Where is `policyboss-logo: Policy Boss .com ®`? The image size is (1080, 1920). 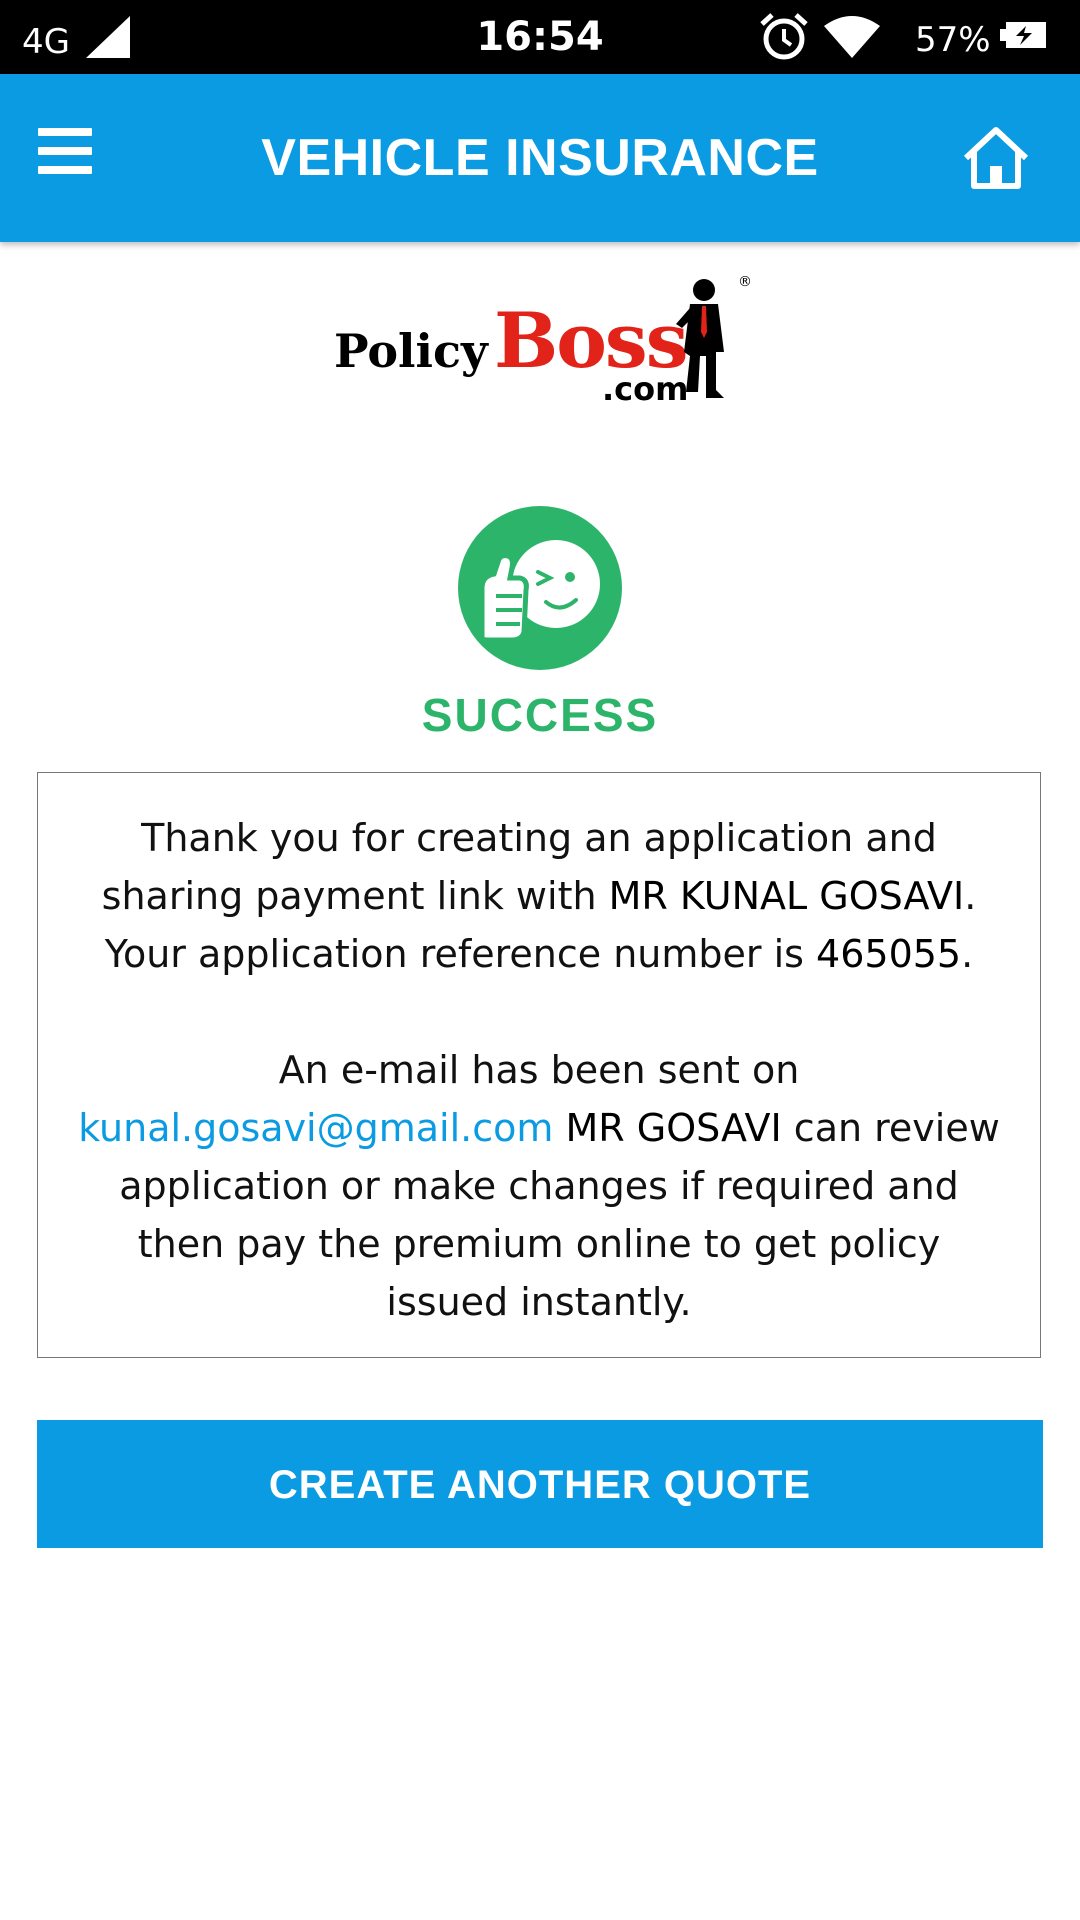 policyboss-logo: Policy Boss .com ® is located at coordinates (544, 338).